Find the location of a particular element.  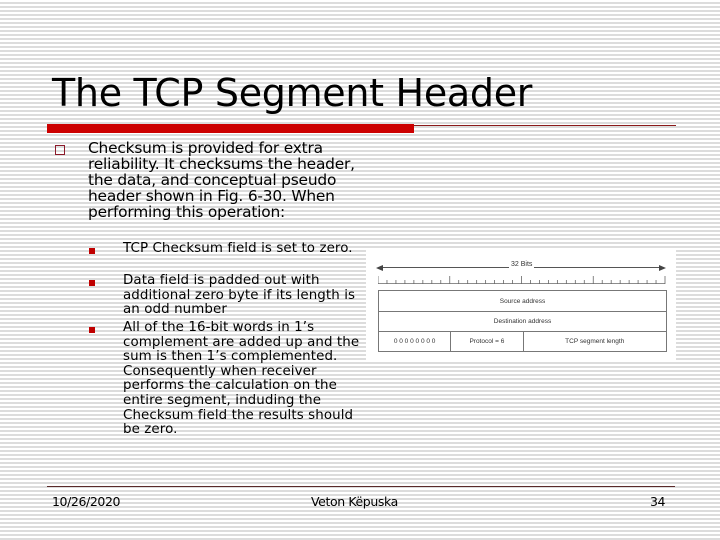

figure-row: Source address is located at coordinates (522, 301).